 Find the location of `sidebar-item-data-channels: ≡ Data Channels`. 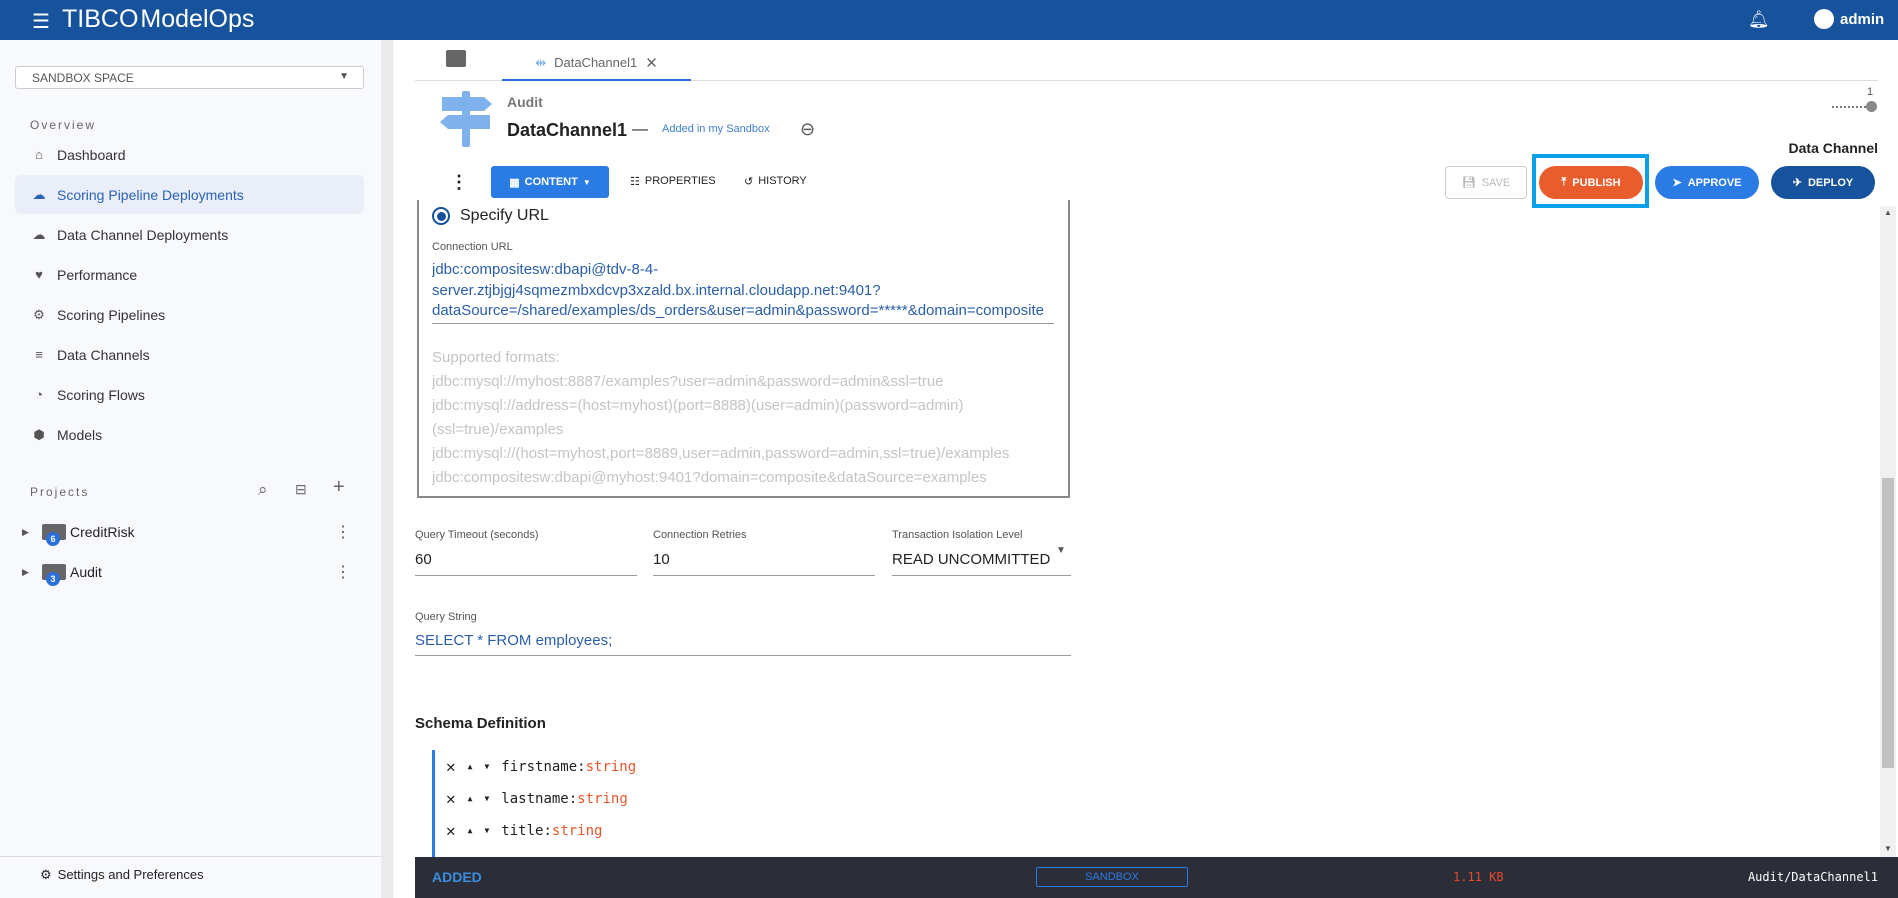

sidebar-item-data-channels: ≡ Data Channels is located at coordinates (189, 354).